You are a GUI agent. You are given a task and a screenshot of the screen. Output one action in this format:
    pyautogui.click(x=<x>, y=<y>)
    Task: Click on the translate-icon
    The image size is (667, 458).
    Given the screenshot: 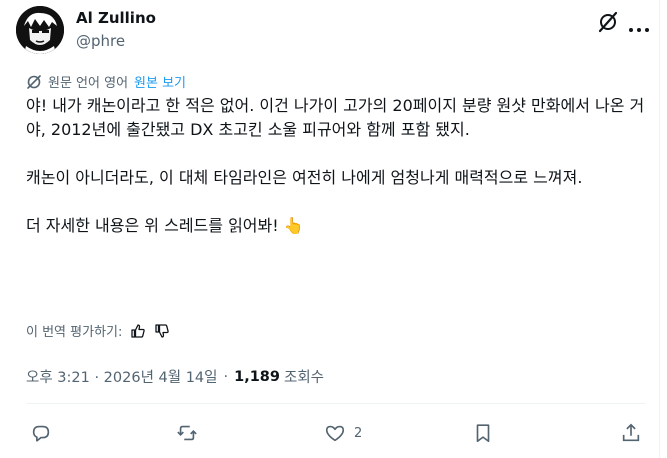 What is the action you would take?
    pyautogui.click(x=34, y=81)
    